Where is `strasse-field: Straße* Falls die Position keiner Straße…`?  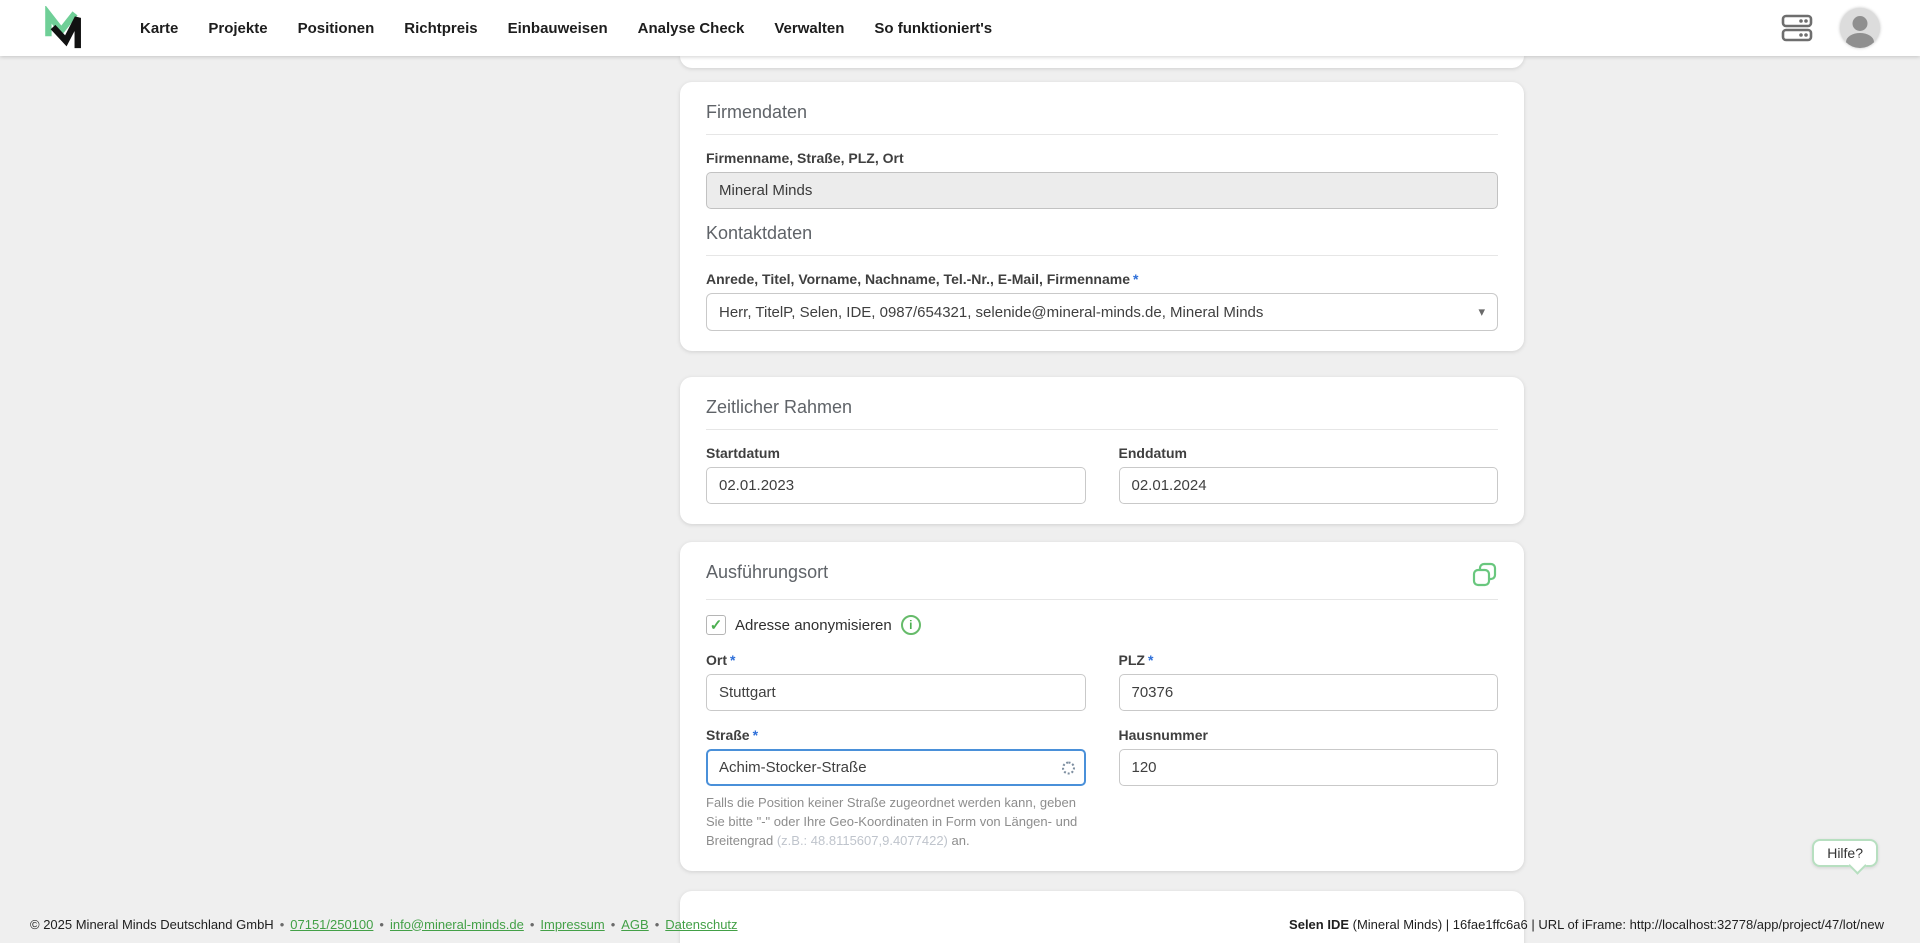 strasse-field: Straße* Falls die Position keiner Straße… is located at coordinates (896, 789).